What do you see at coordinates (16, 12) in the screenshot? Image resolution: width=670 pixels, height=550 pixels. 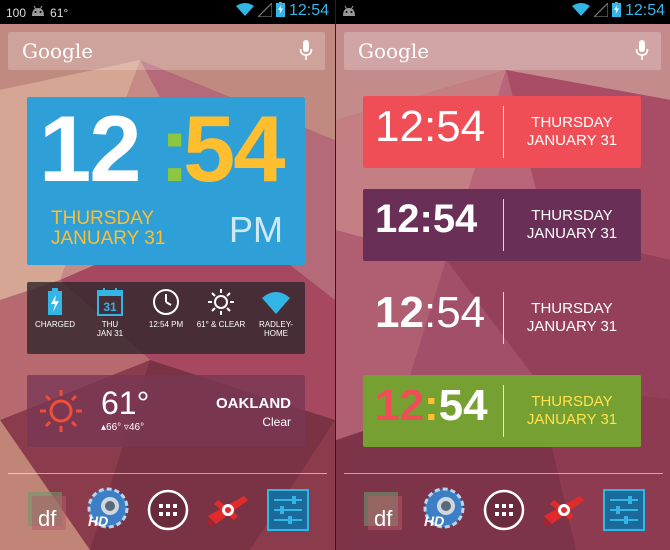 I see `notification-count: 100` at bounding box center [16, 12].